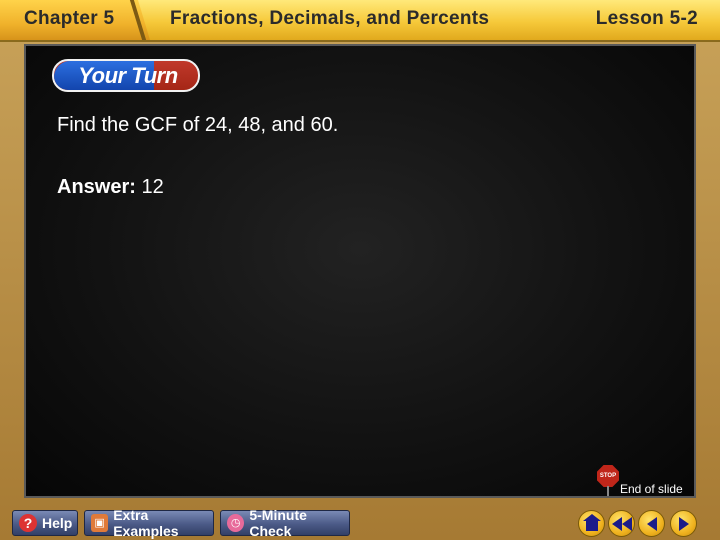  I want to click on question-icon: ?, so click(28, 523).